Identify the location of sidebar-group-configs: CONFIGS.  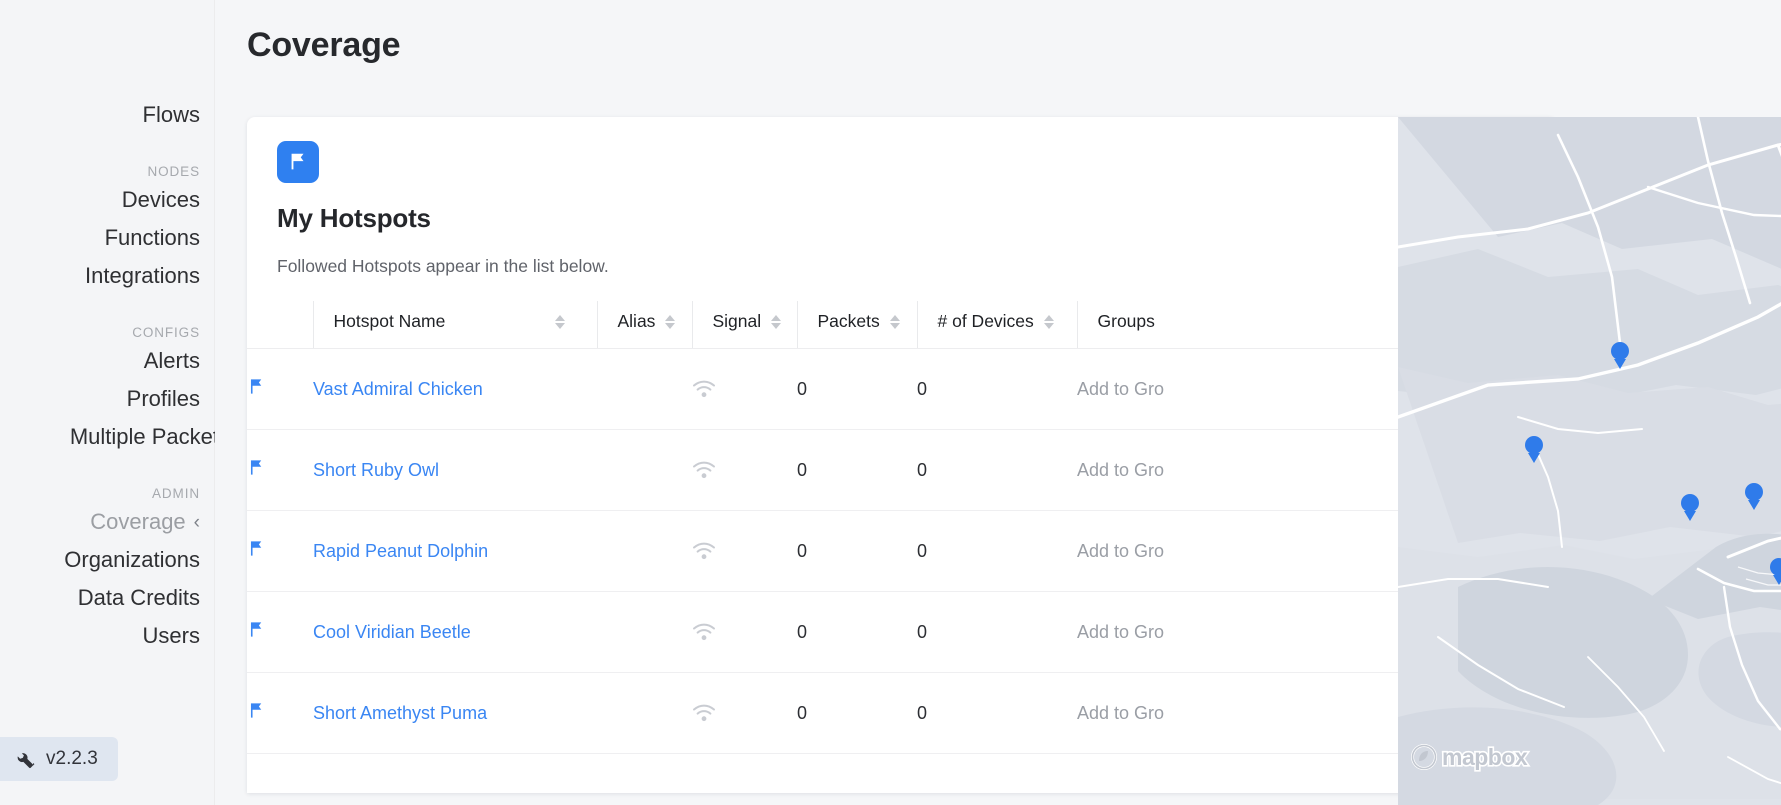
(166, 332).